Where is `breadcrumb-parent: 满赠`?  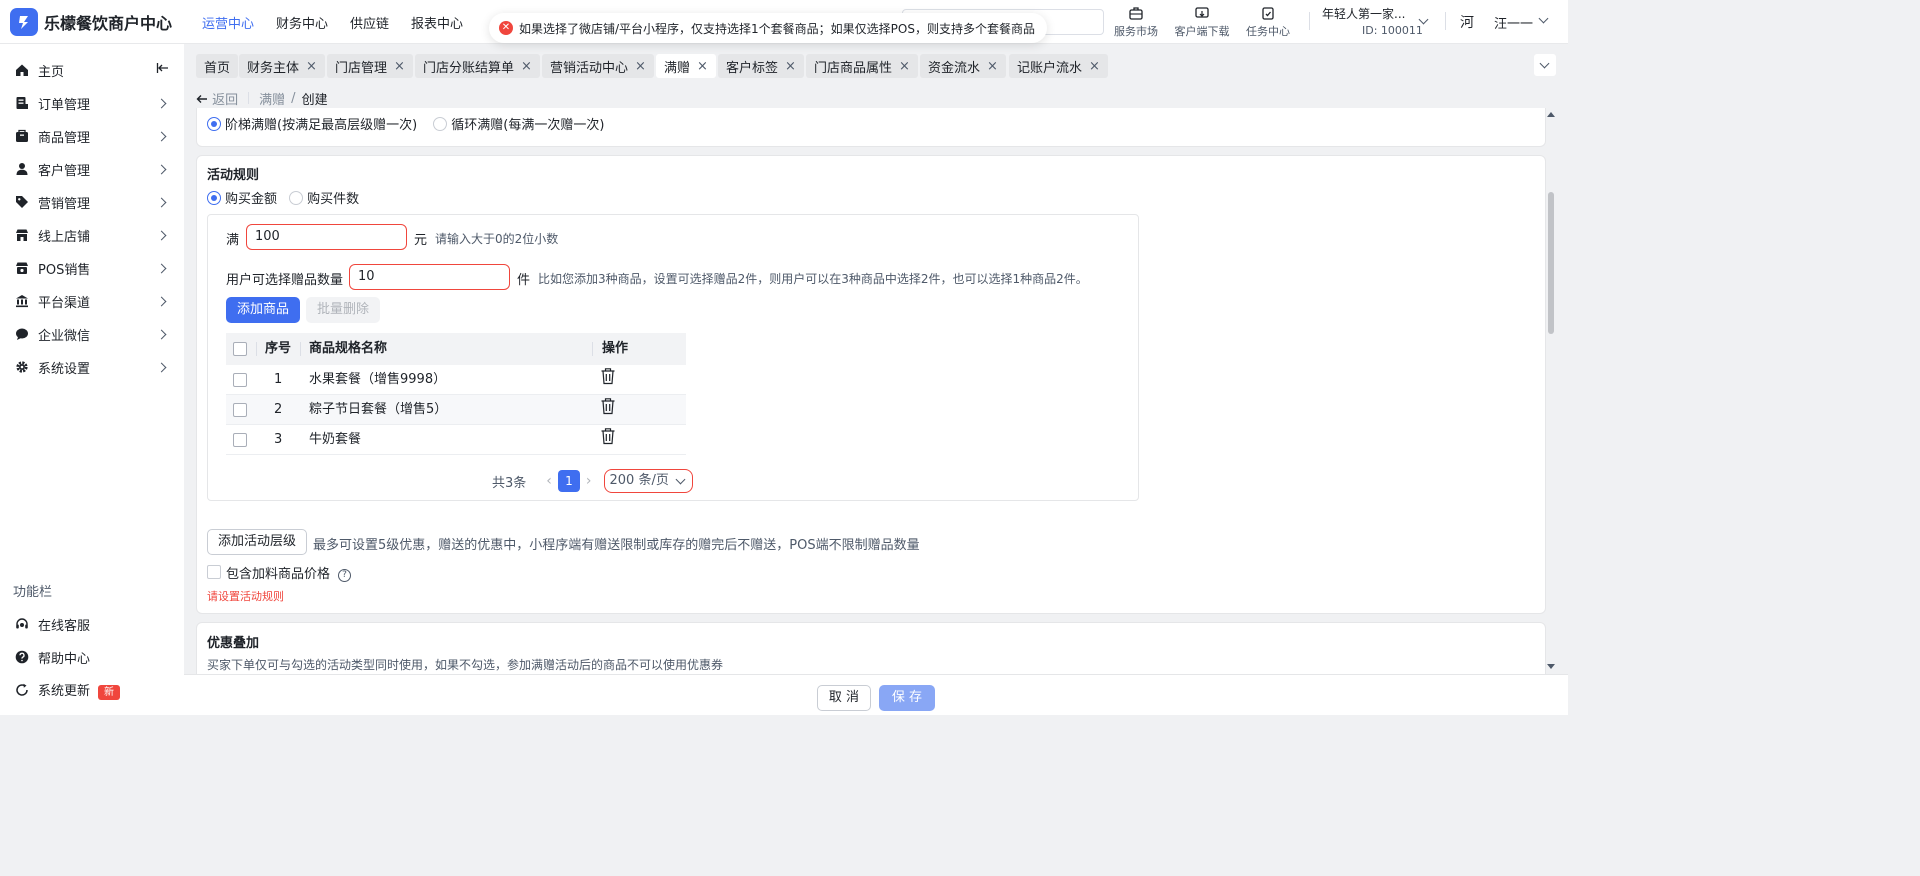 breadcrumb-parent: 满赠 is located at coordinates (272, 98).